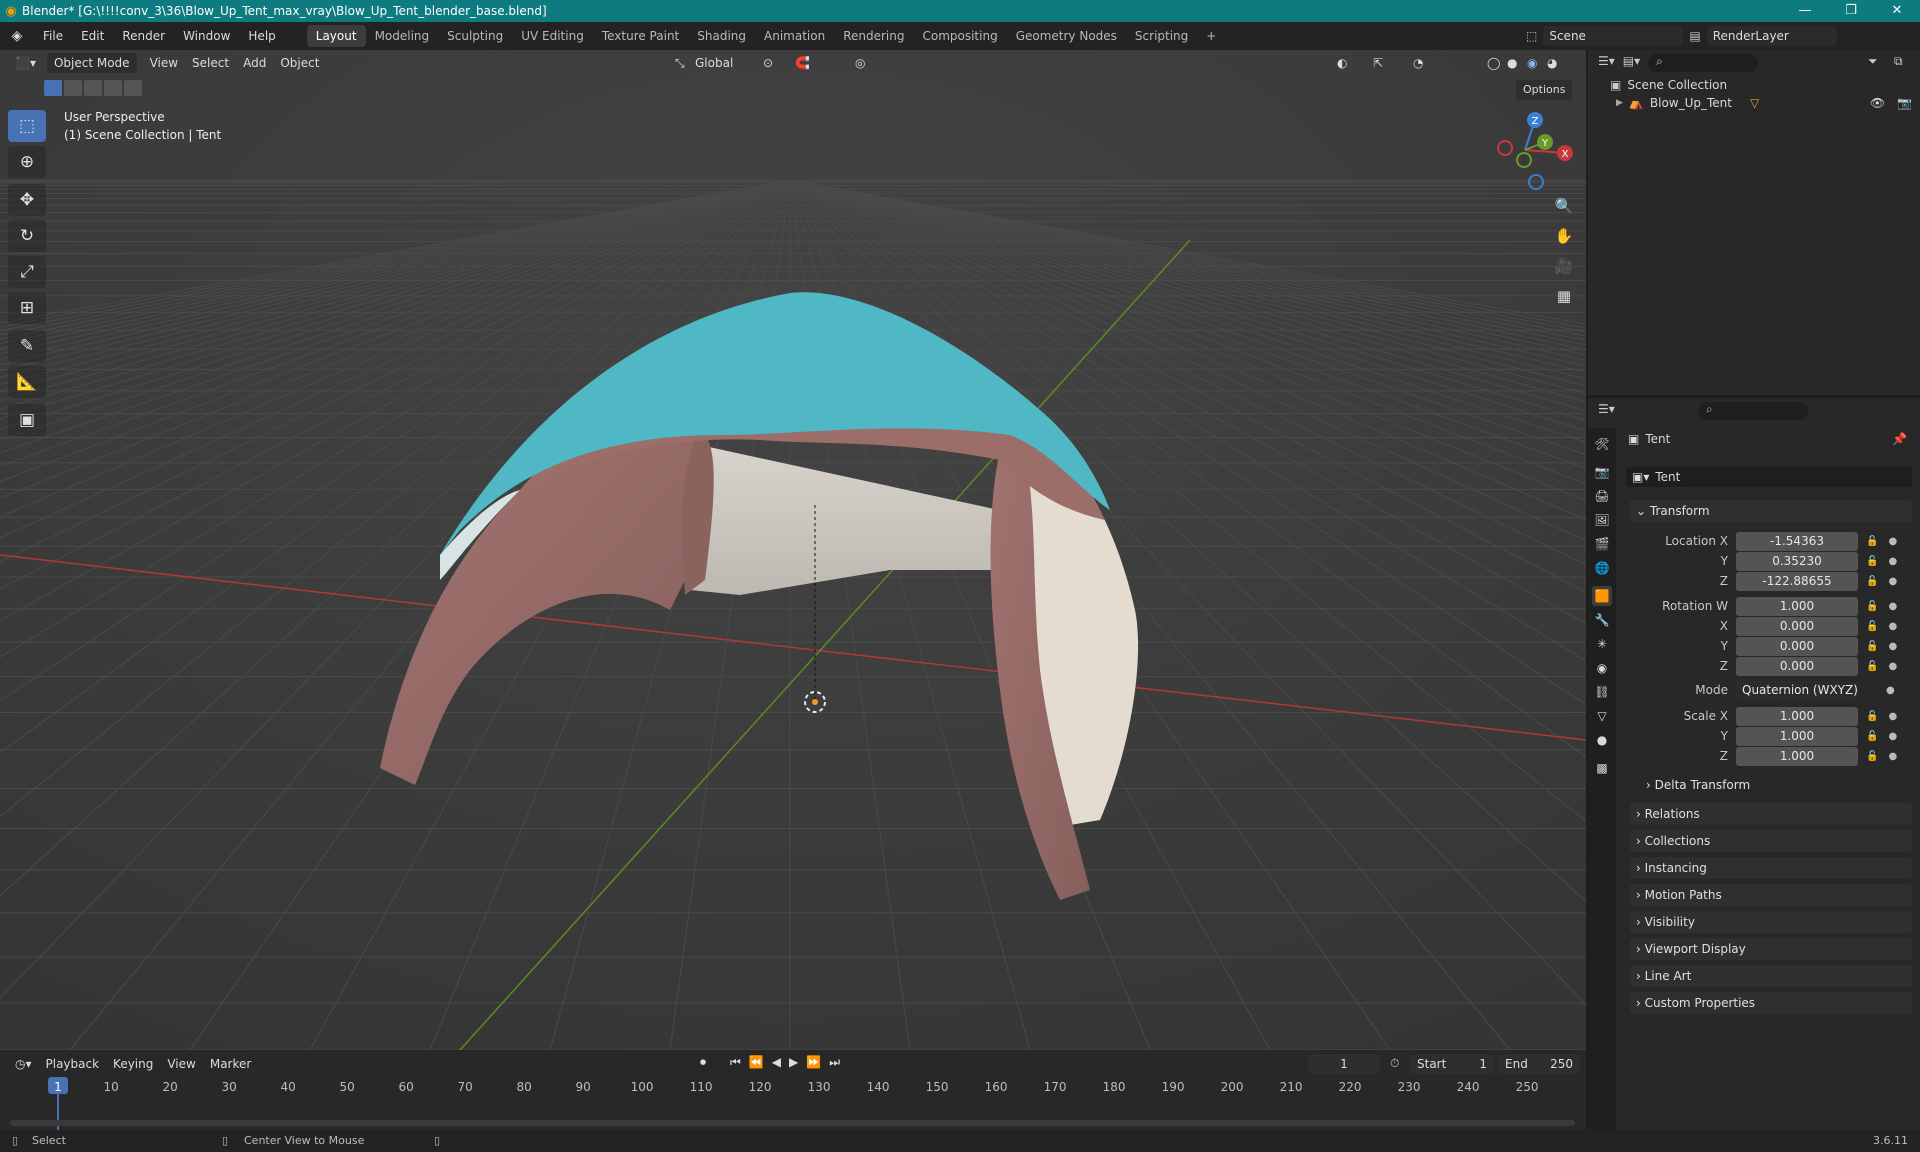 Image resolution: width=1920 pixels, height=1152 pixels. Describe the element at coordinates (1564, 206) in the screenshot. I see `zoom-icon: 🔍` at that location.